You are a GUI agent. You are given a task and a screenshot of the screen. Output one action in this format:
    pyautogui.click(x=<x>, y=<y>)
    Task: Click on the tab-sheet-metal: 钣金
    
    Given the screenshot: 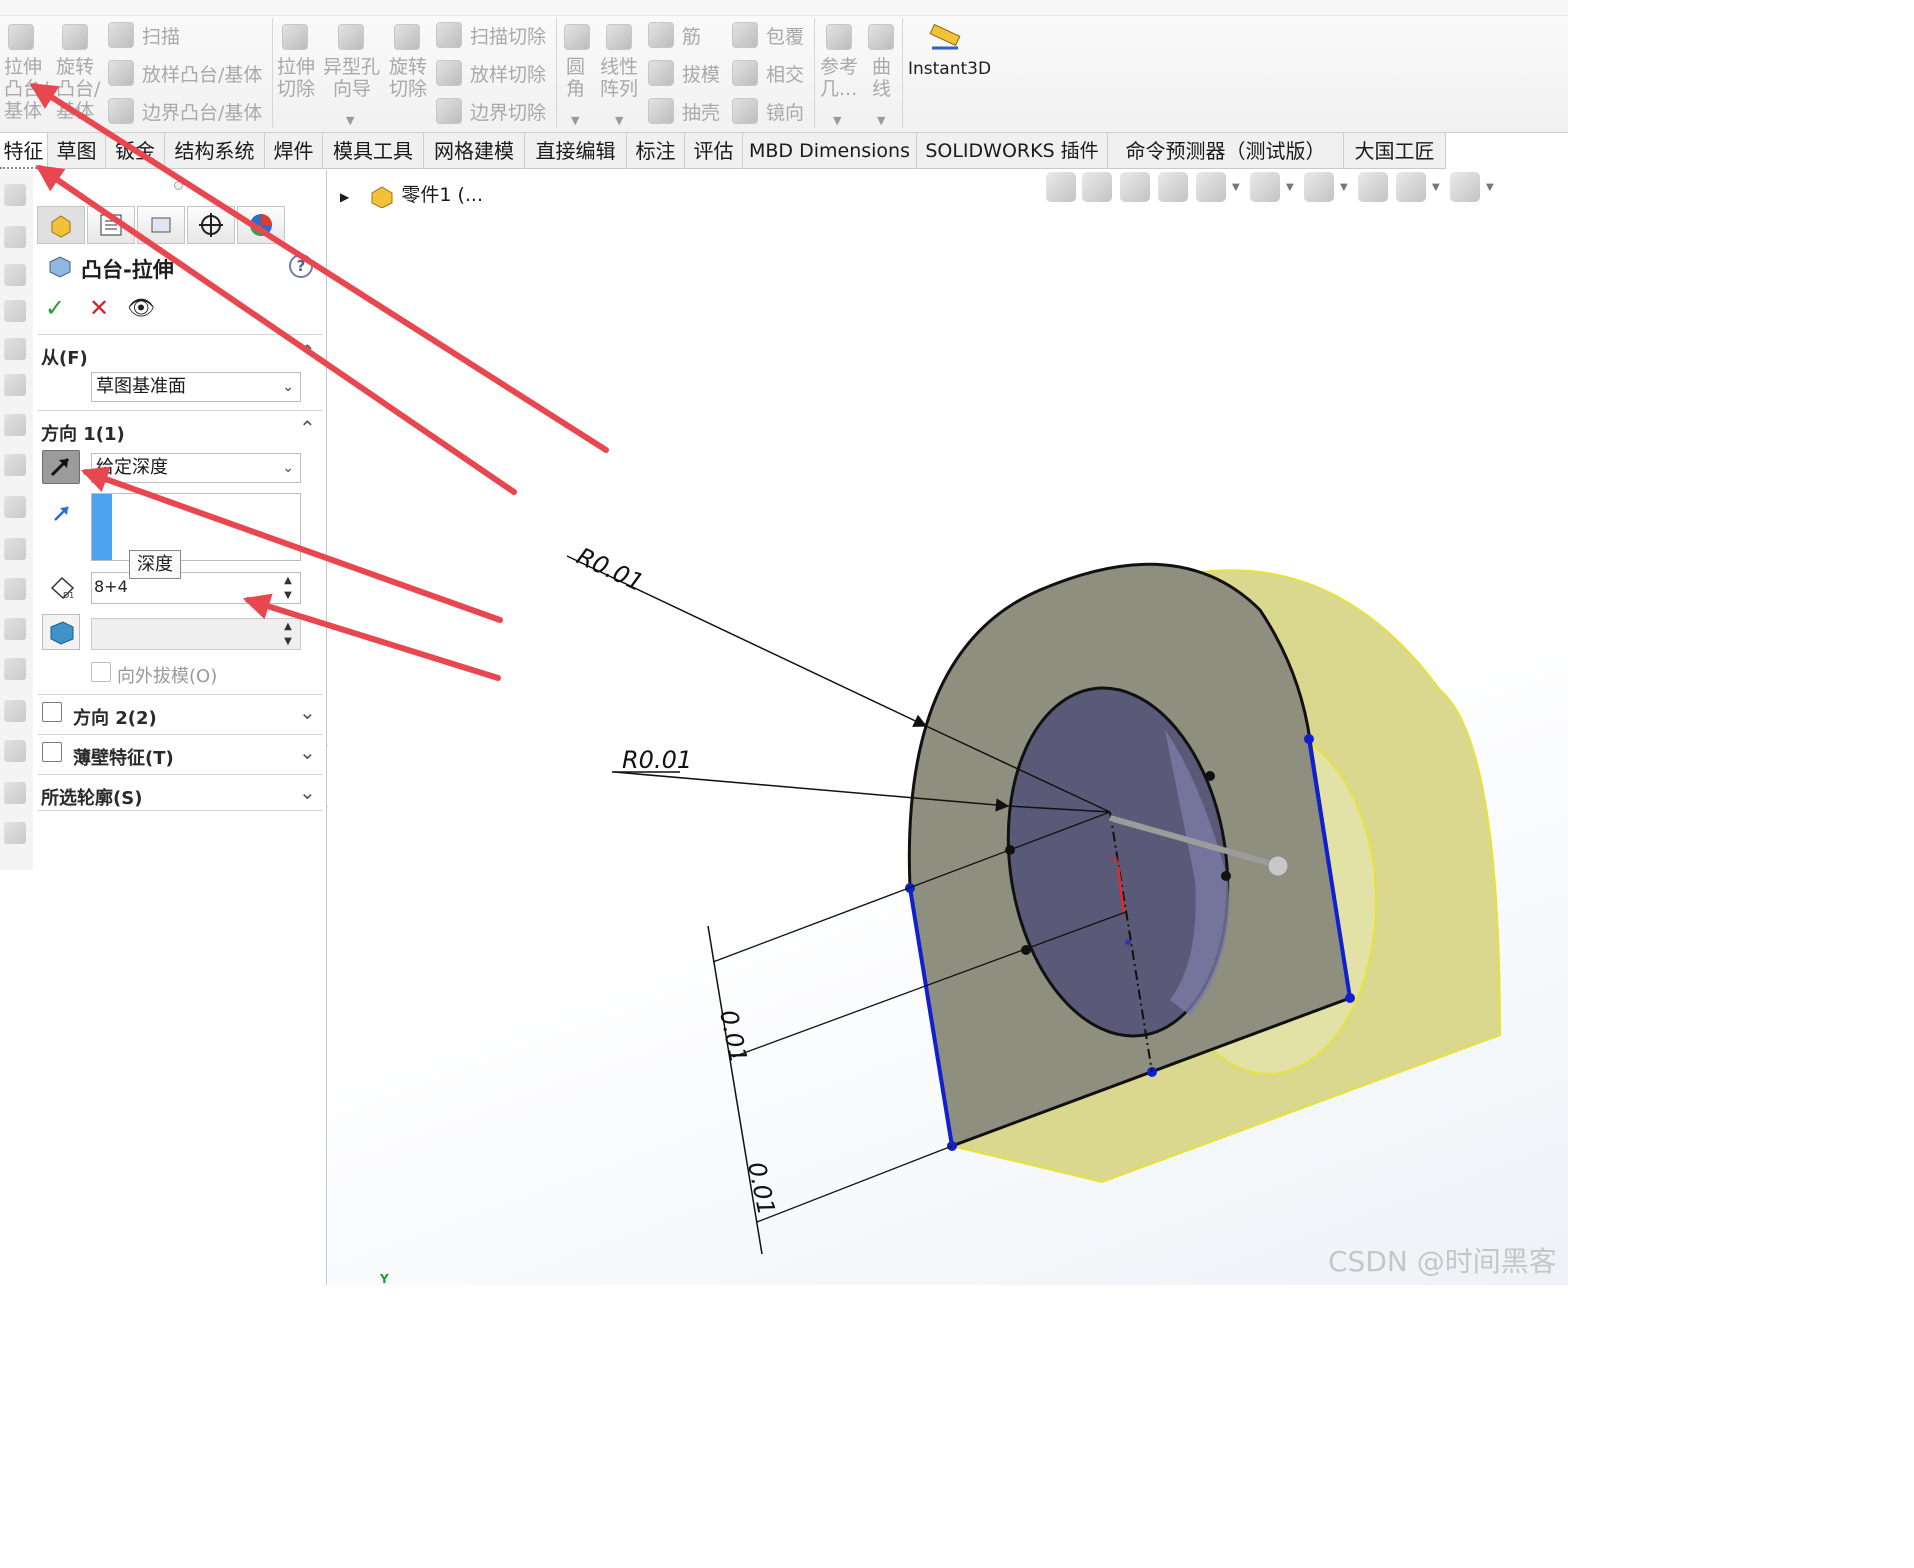 What is the action you would take?
    pyautogui.click(x=135, y=151)
    